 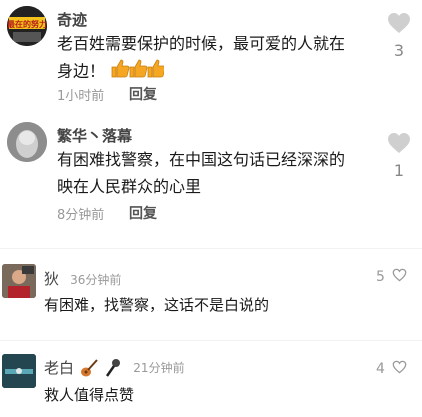 I want to click on like-button: 5, so click(x=391, y=276).